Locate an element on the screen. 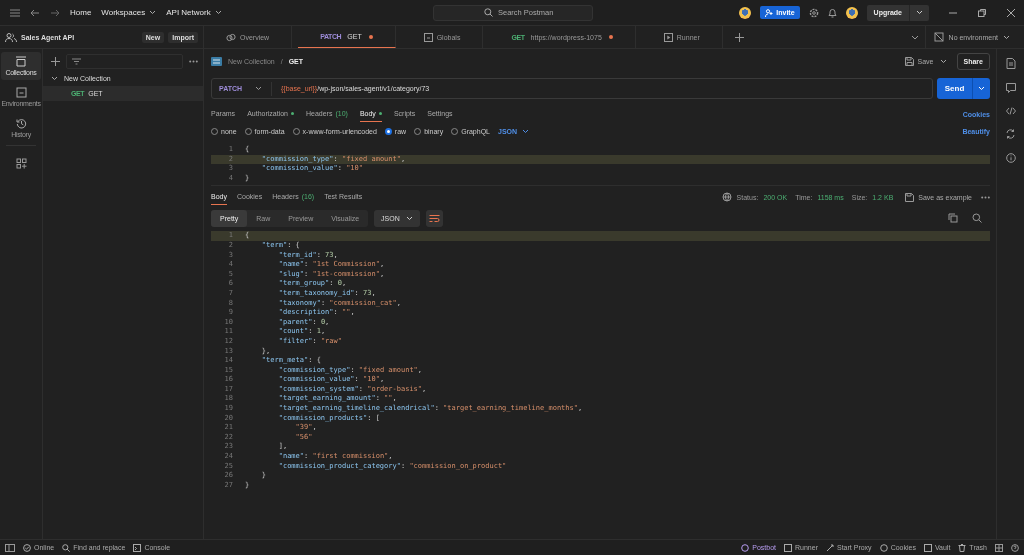 The image size is (1024, 555). trash-icon is located at coordinates (962, 547).